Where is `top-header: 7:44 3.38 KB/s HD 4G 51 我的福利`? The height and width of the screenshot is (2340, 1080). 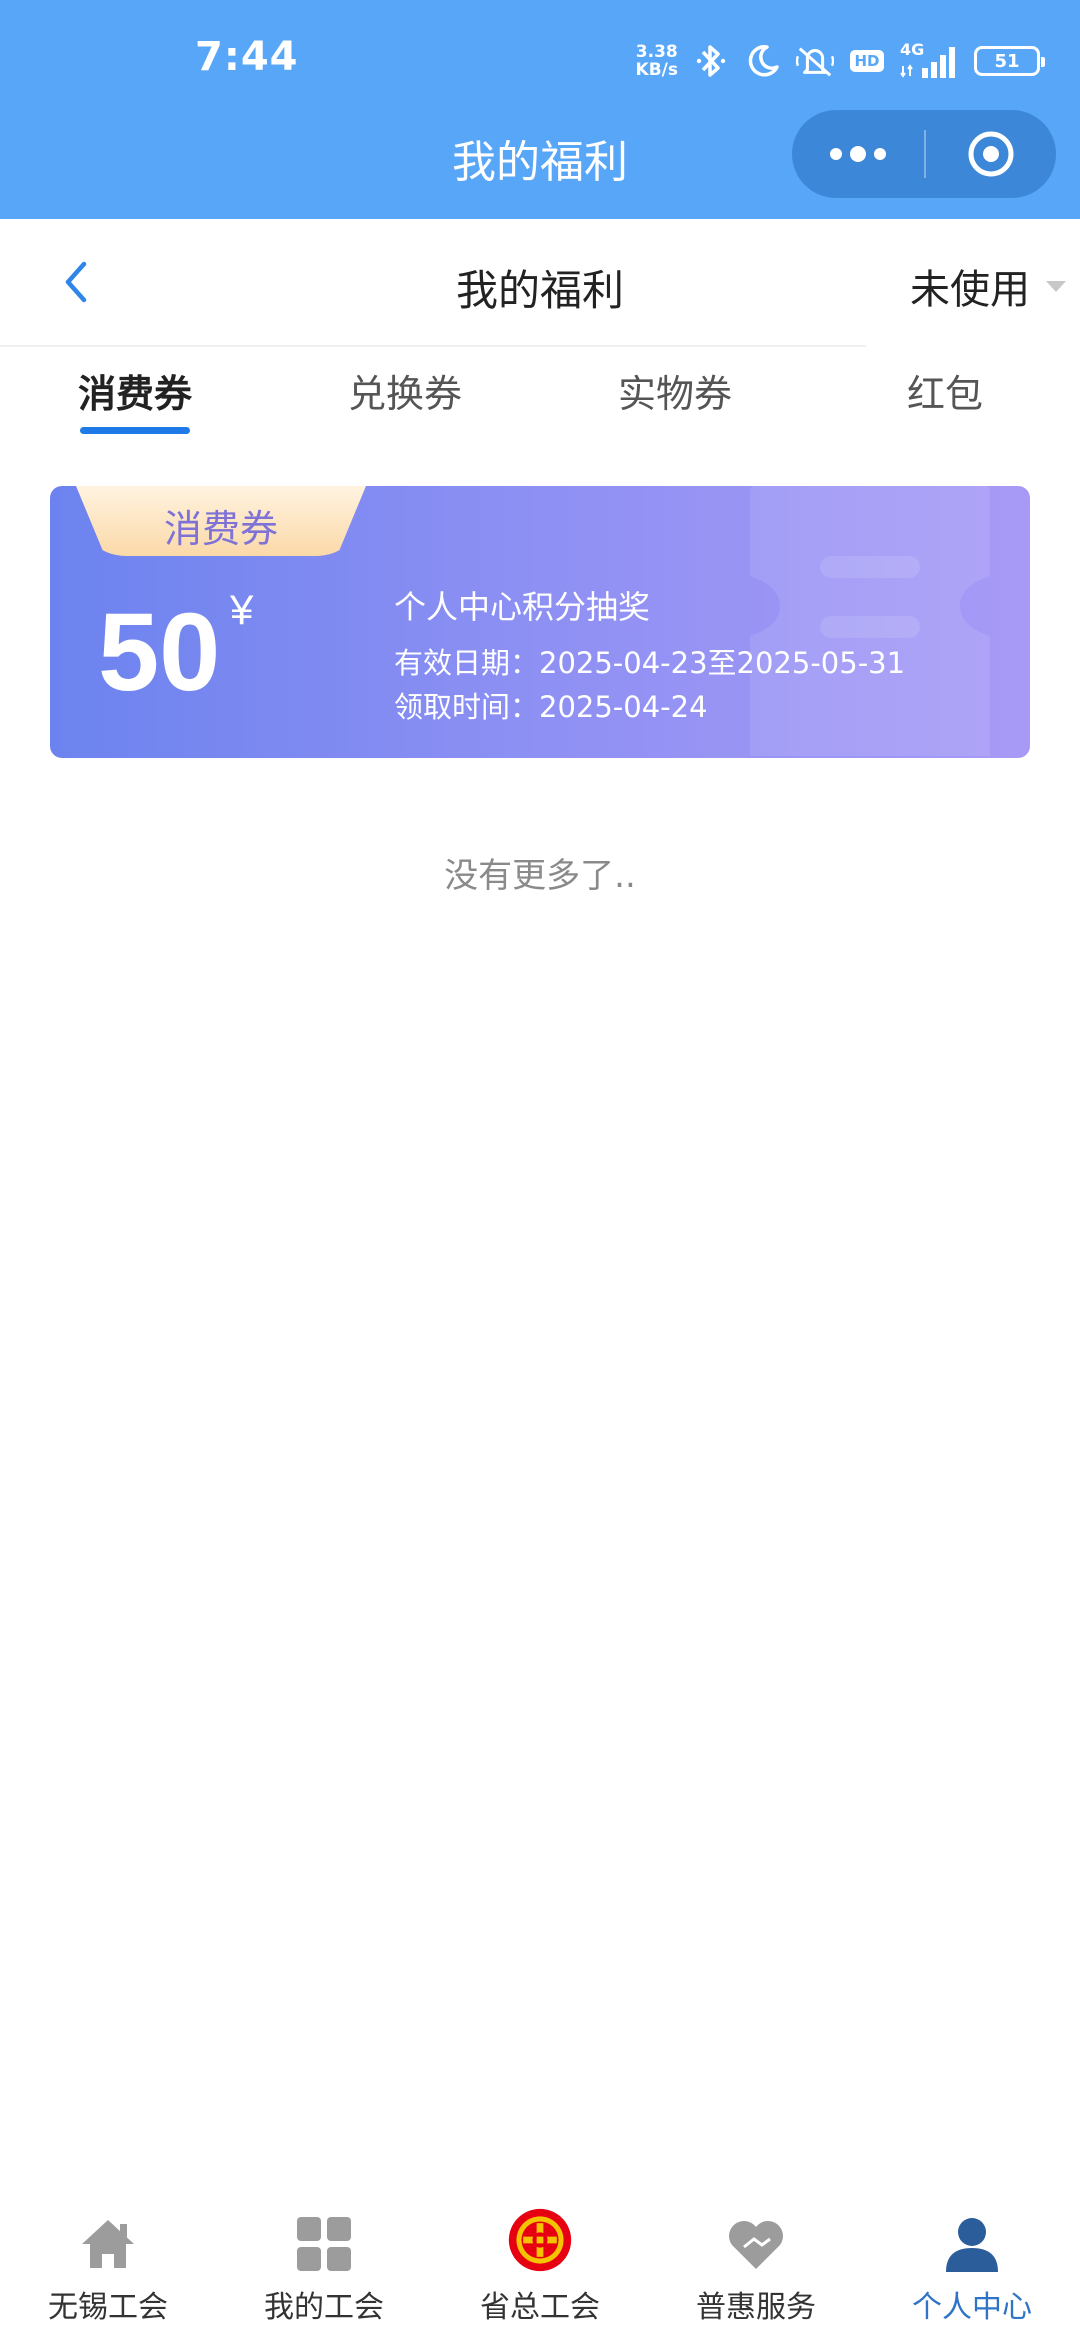
top-header: 7:44 3.38 KB/s HD 4G 51 我的福利 is located at coordinates (540, 109).